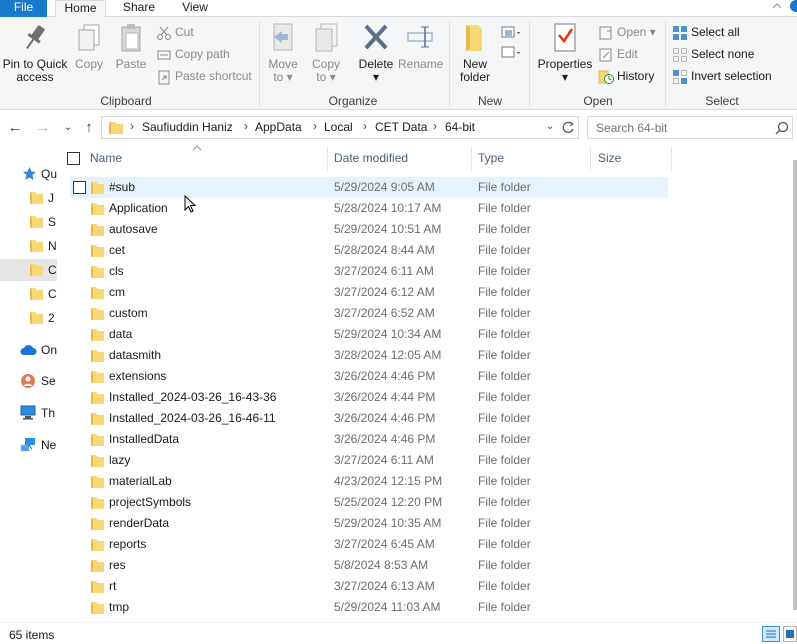 This screenshot has width=797, height=644. Describe the element at coordinates (369, 250) in the screenshot. I see `table-row: cet 5/28/2024 8:44 AM File folder` at that location.